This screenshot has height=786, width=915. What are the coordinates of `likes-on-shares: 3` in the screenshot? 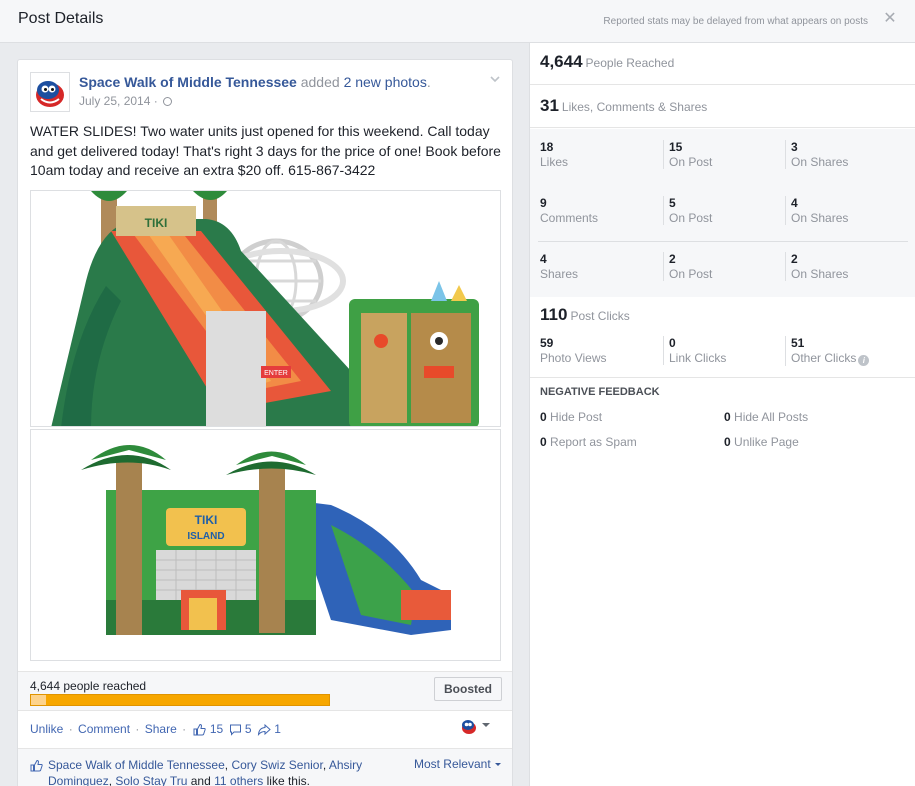 It's located at (794, 147).